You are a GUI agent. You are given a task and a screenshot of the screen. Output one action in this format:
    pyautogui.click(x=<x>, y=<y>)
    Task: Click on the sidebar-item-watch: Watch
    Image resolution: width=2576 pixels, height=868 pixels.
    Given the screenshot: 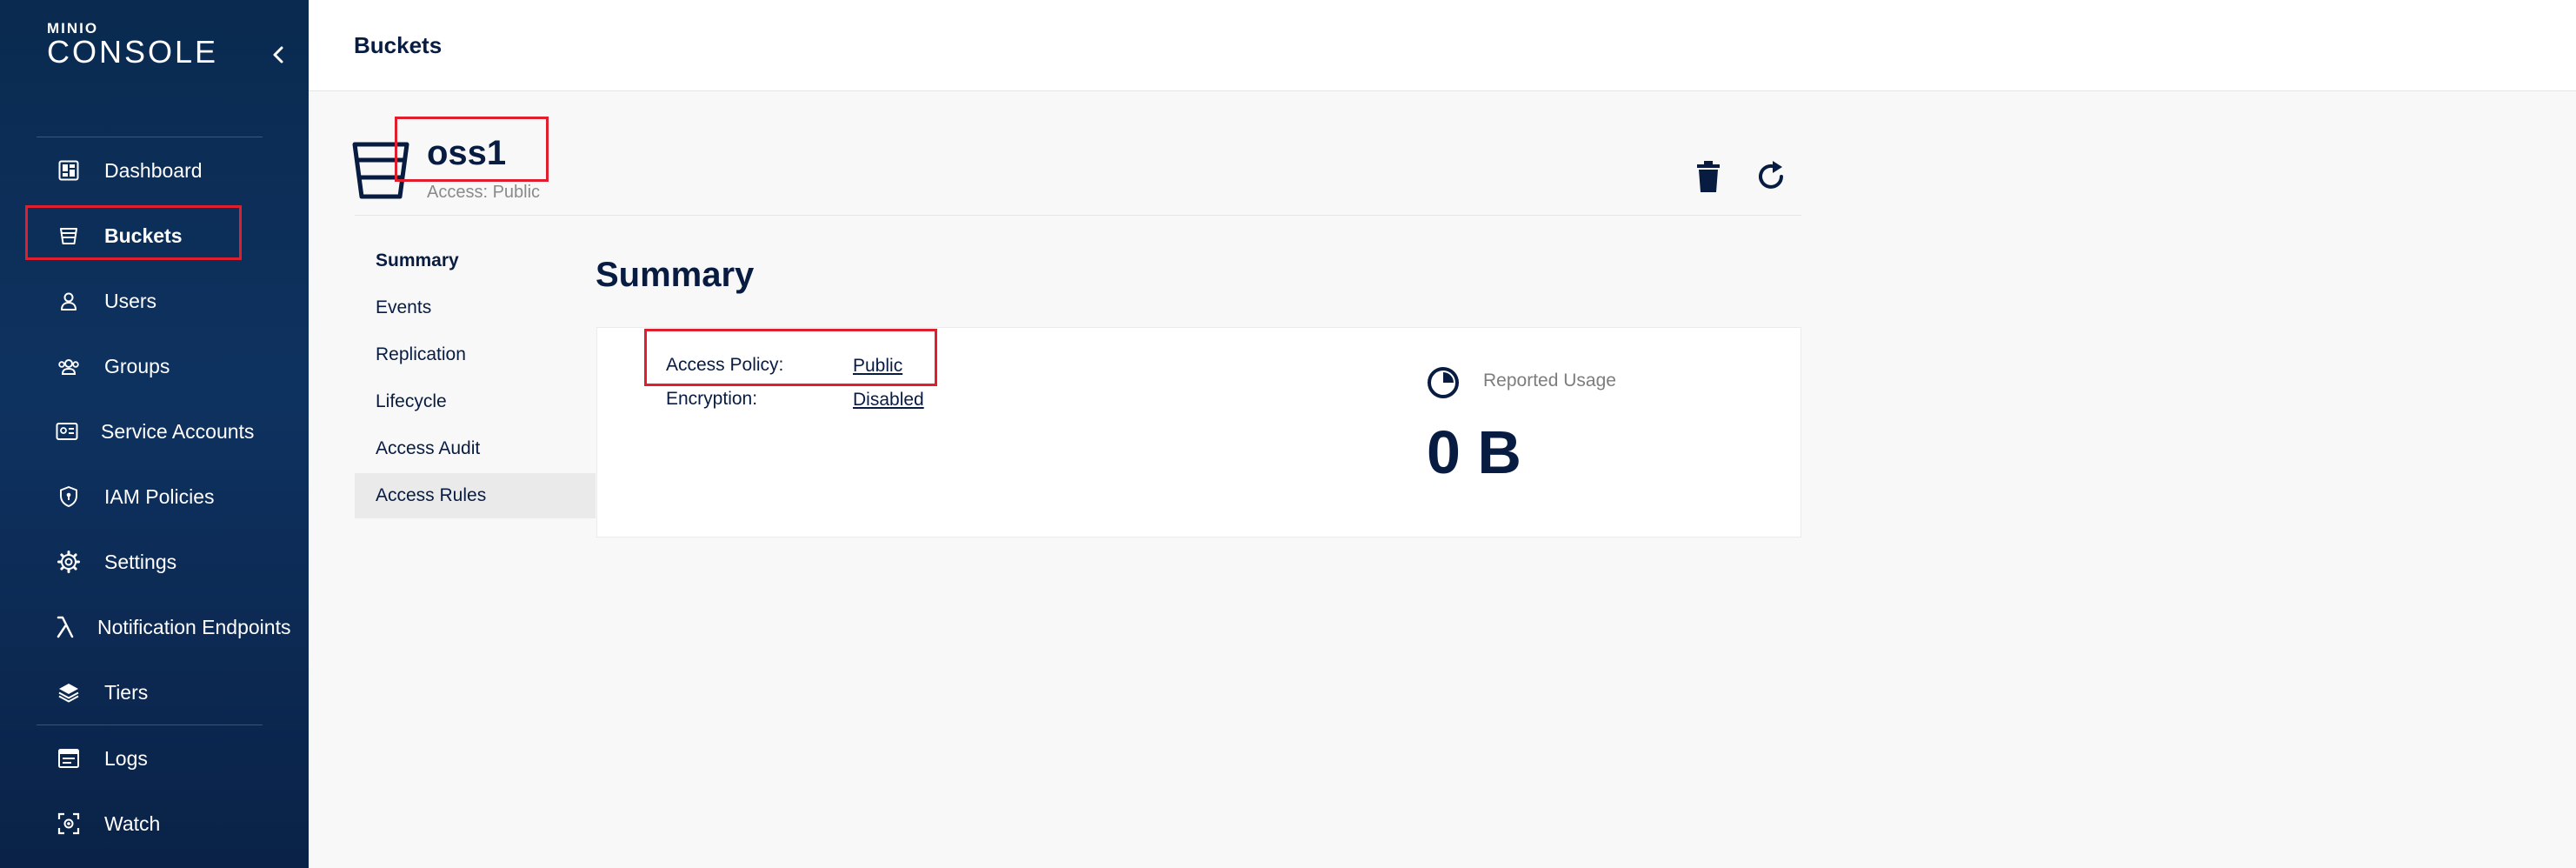 What is the action you would take?
    pyautogui.click(x=133, y=823)
    